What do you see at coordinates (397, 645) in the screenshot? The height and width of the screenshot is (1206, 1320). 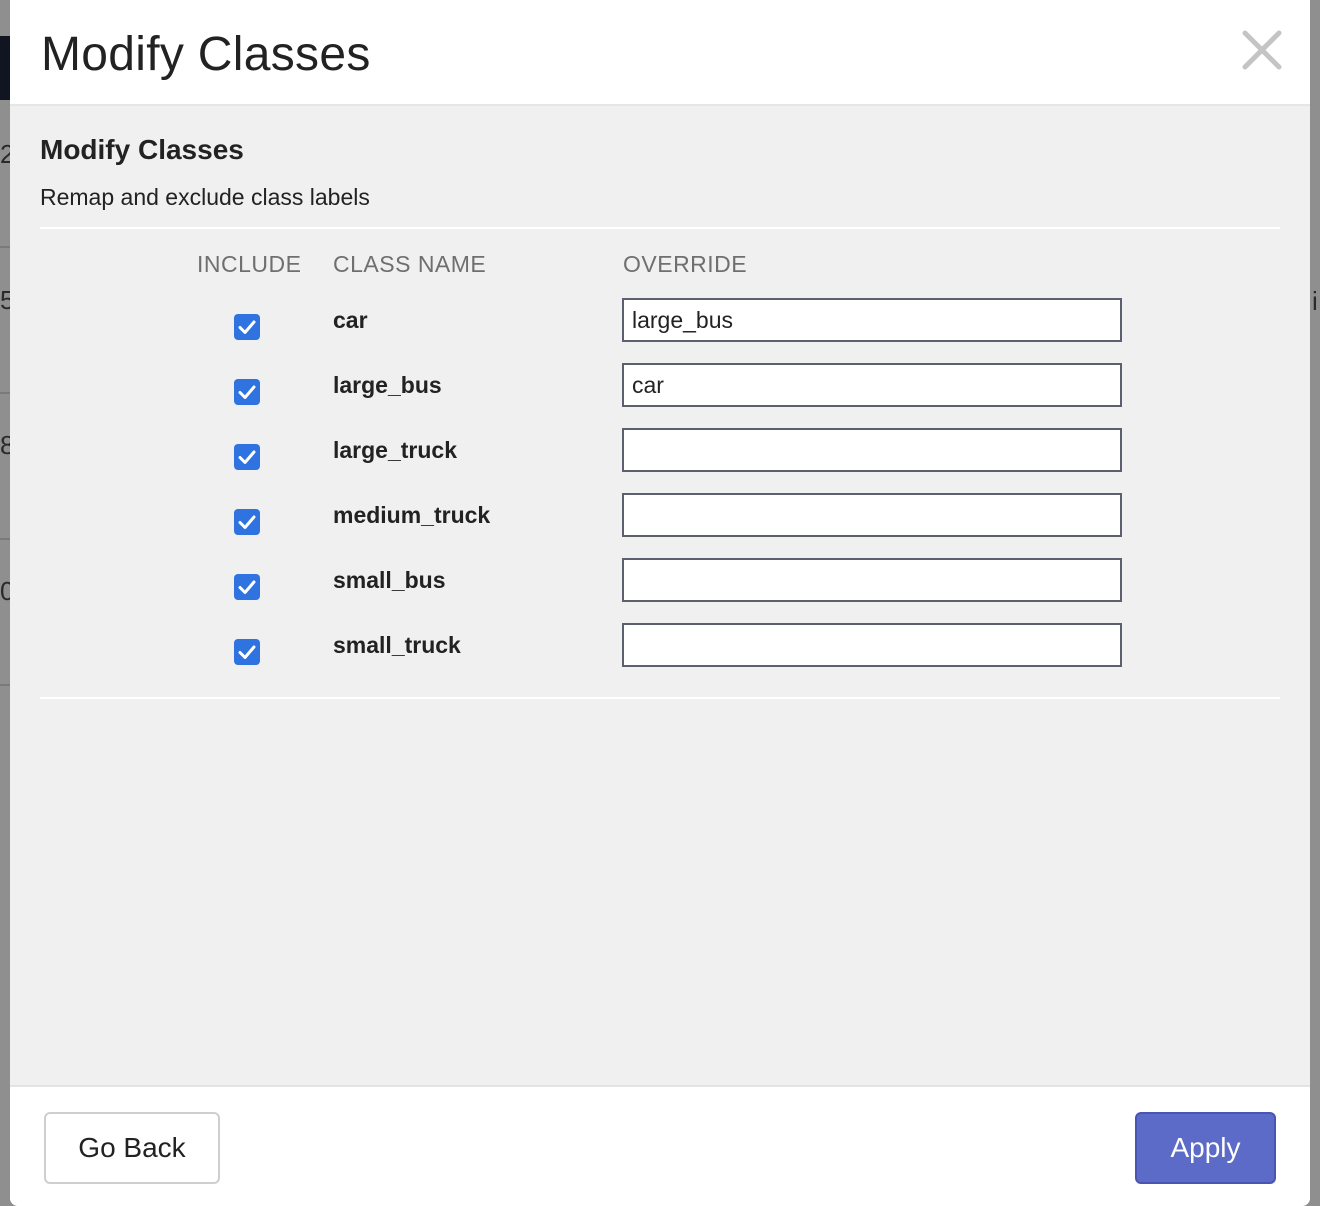 I see `class-name-label: small_truck` at bounding box center [397, 645].